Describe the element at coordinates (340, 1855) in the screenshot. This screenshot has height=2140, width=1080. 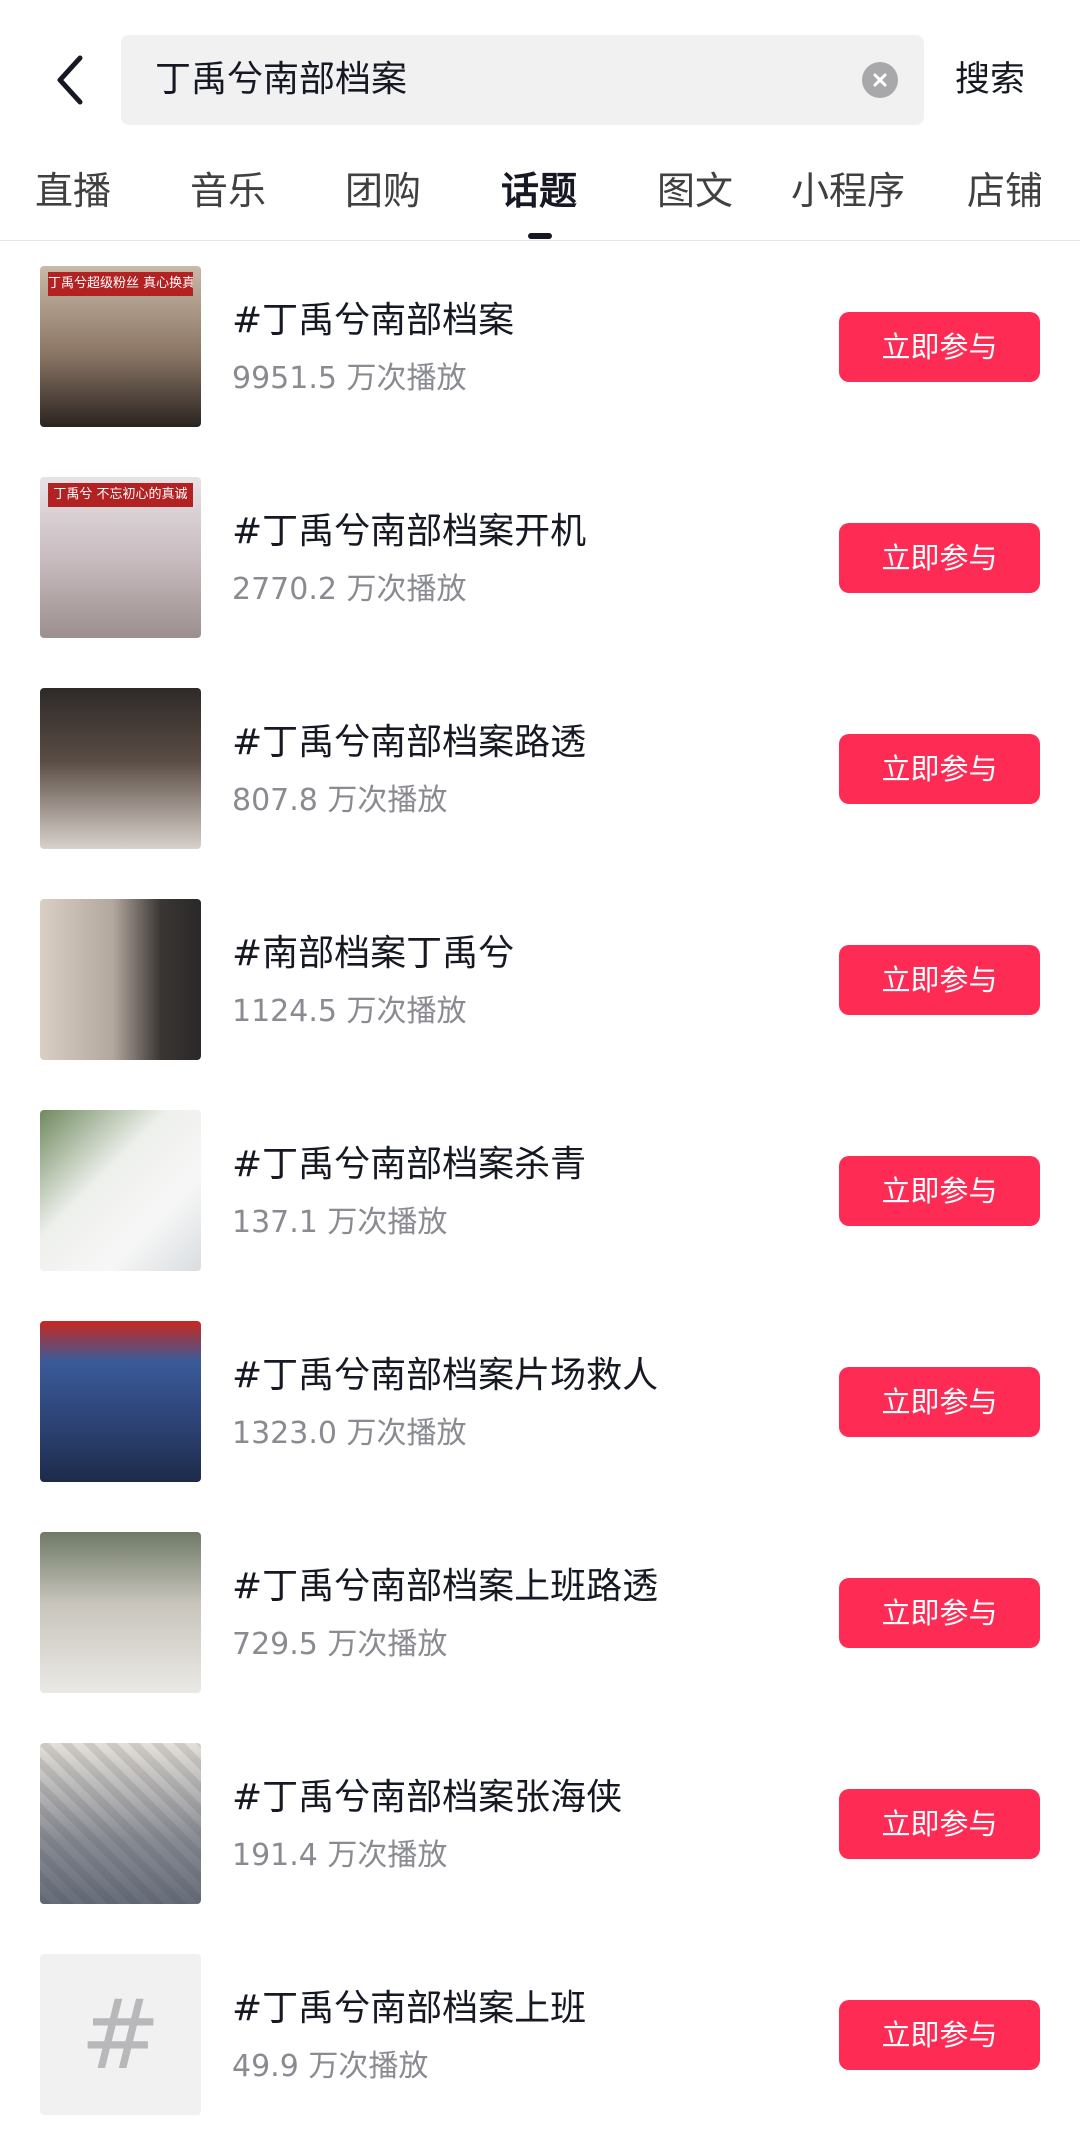
I see `topic-view-count: 191.4 万次播放` at that location.